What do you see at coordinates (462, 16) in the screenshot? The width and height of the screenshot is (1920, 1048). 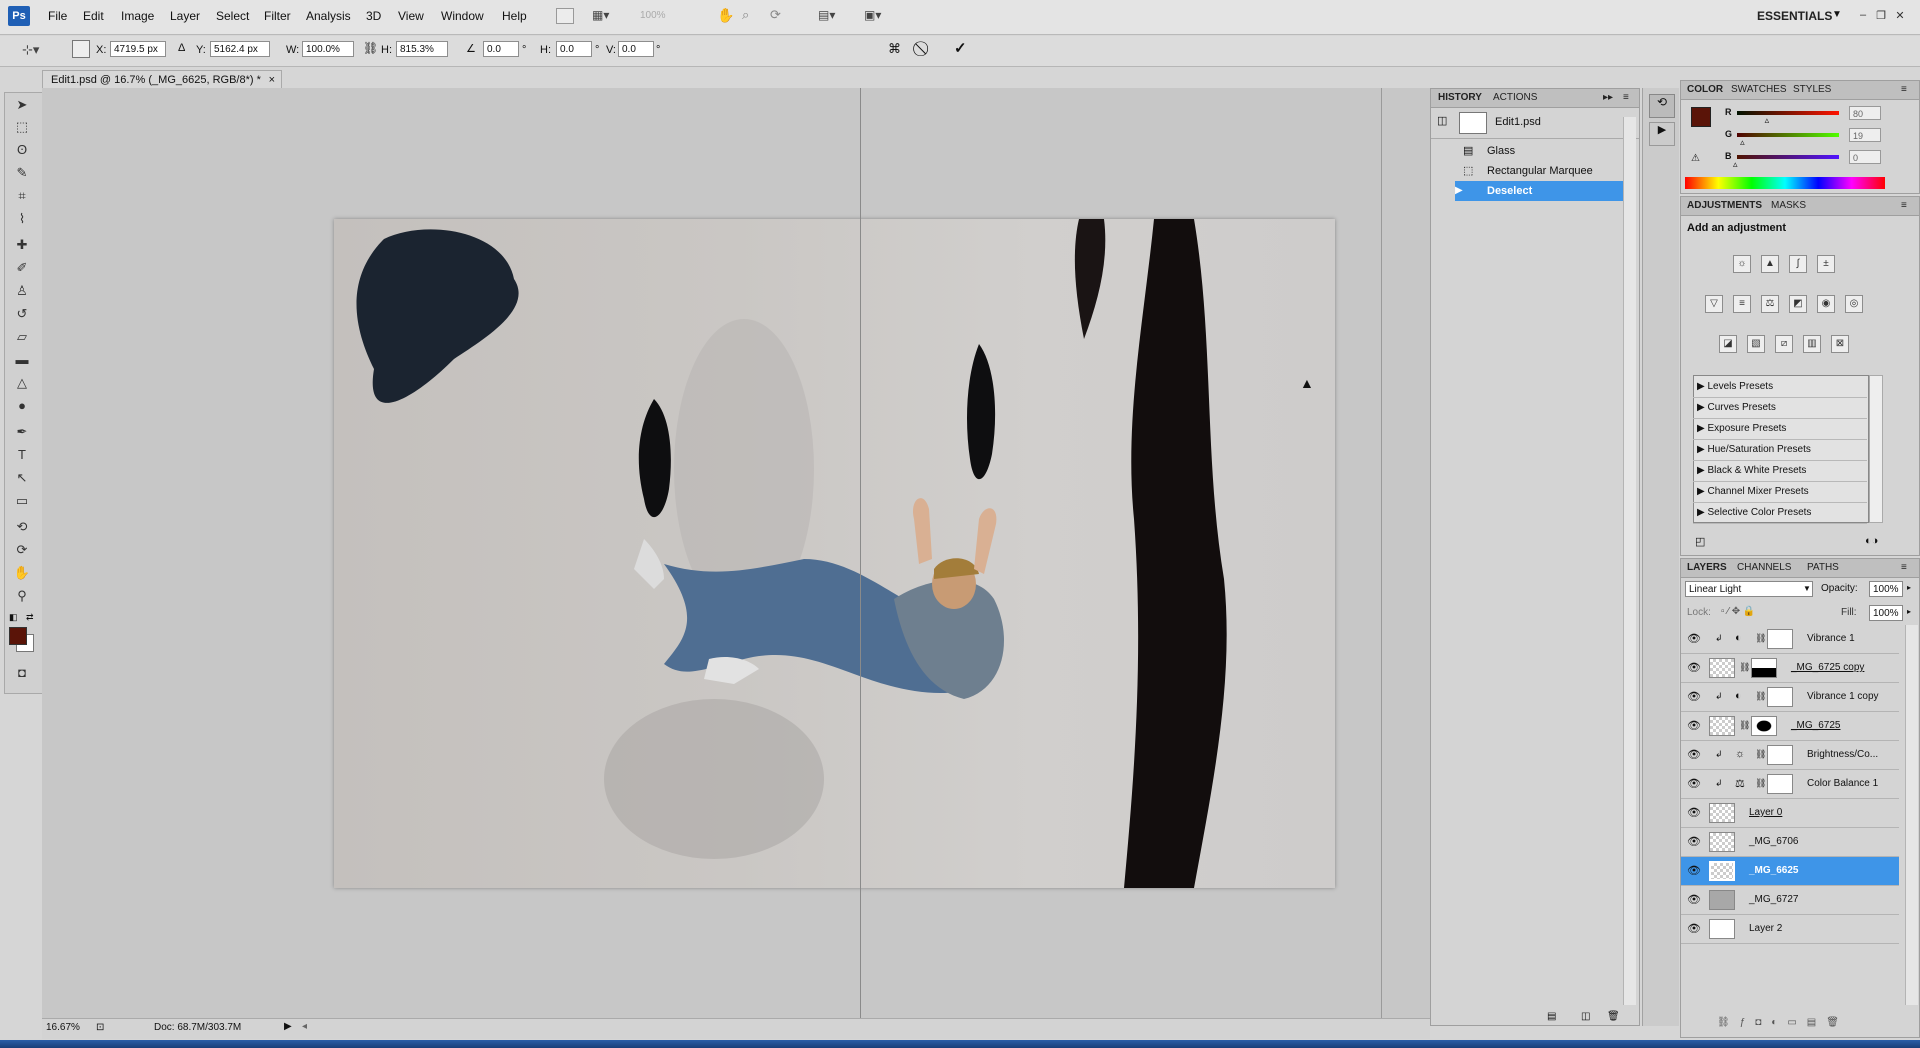 I see `menu-window: Window` at bounding box center [462, 16].